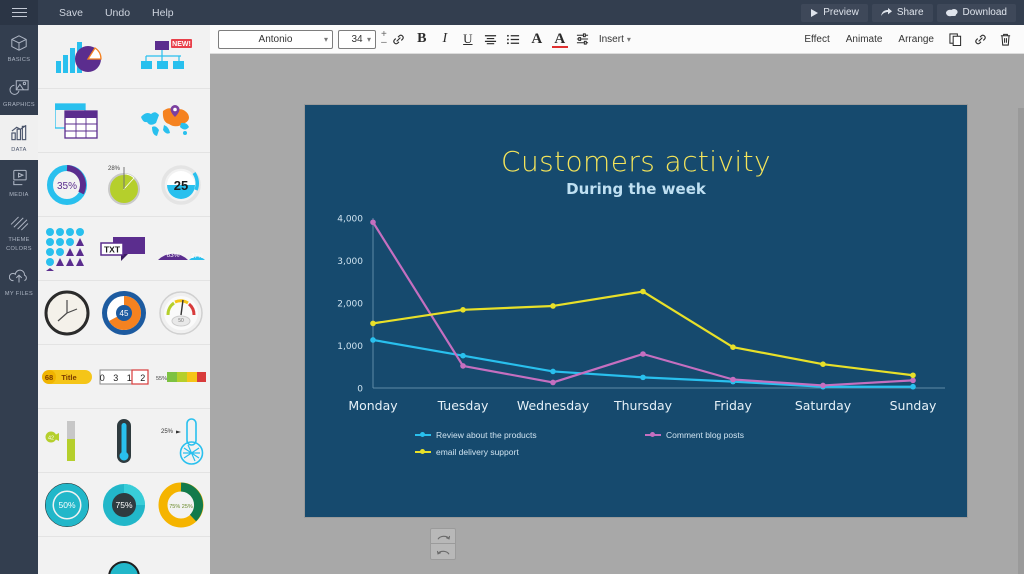  I want to click on settings-sliders-icon, so click(583, 39).